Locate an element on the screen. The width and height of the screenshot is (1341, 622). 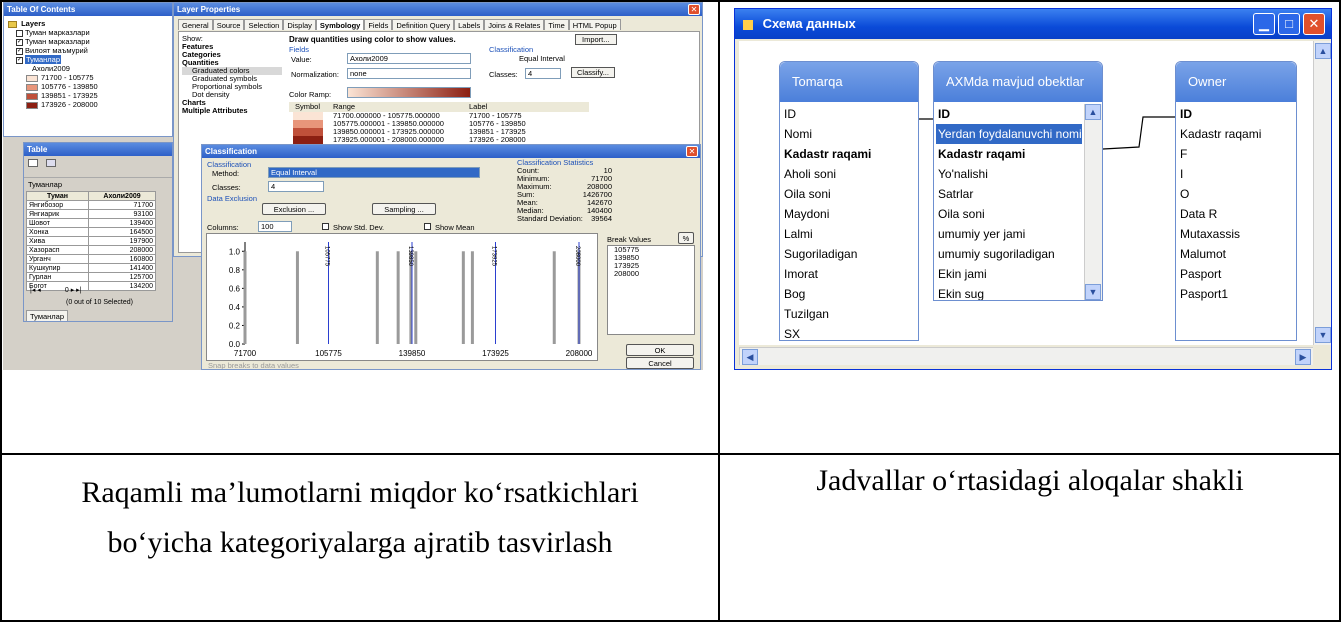
percent-button: % is located at coordinates (686, 238).